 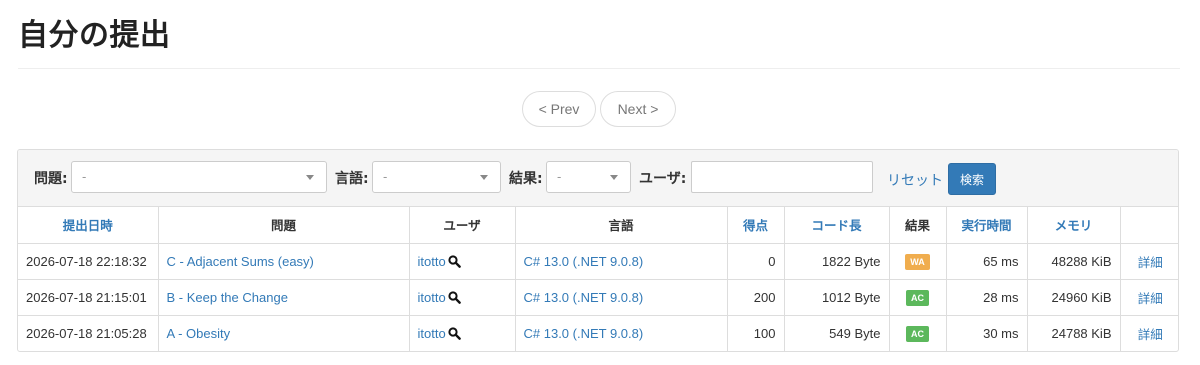 I want to click on header-language: 言語, so click(x=621, y=225).